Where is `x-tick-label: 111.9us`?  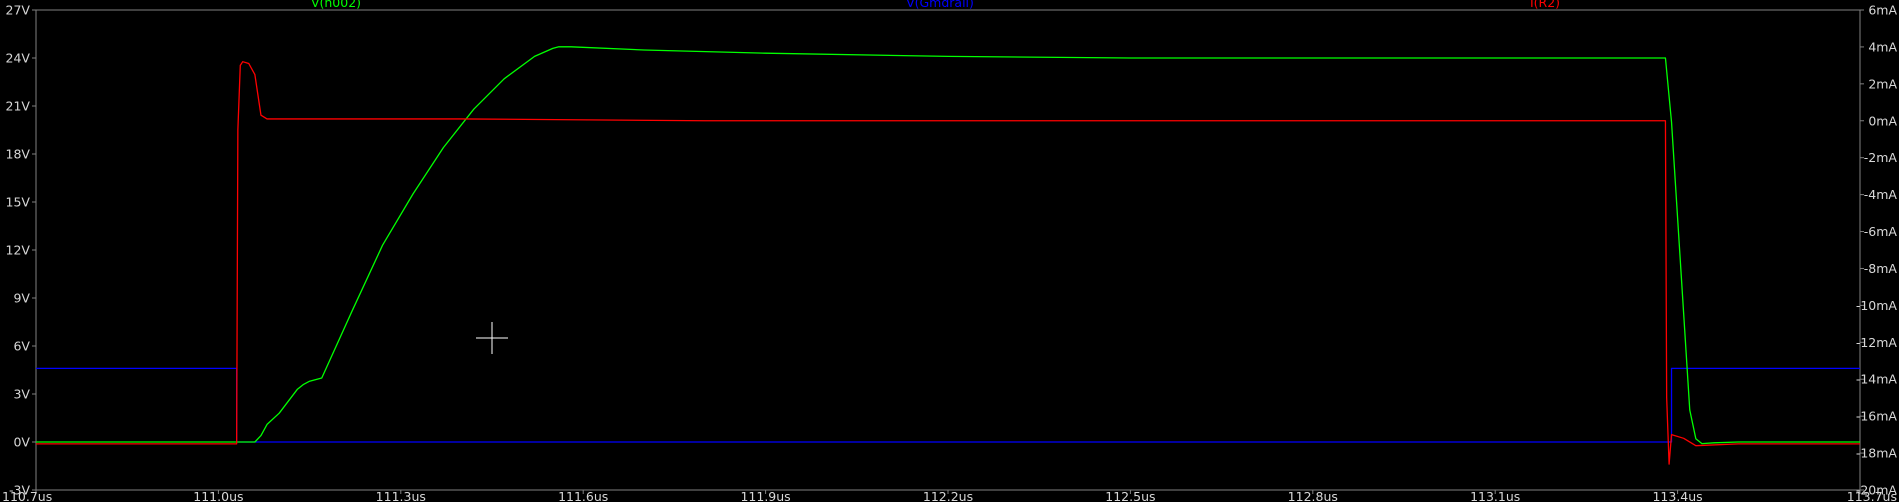 x-tick-label: 111.9us is located at coordinates (765, 495).